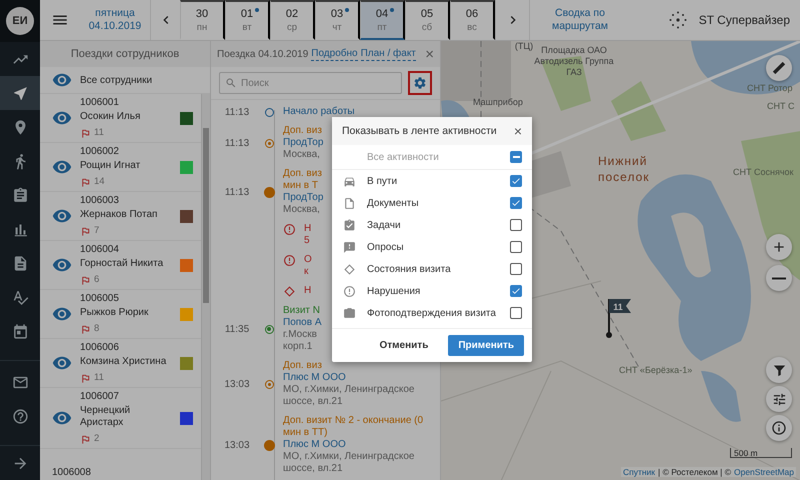 The width and height of the screenshot is (800, 480). Describe the element at coordinates (744, 20) in the screenshot. I see `user-name: ST Супервайзер` at that location.